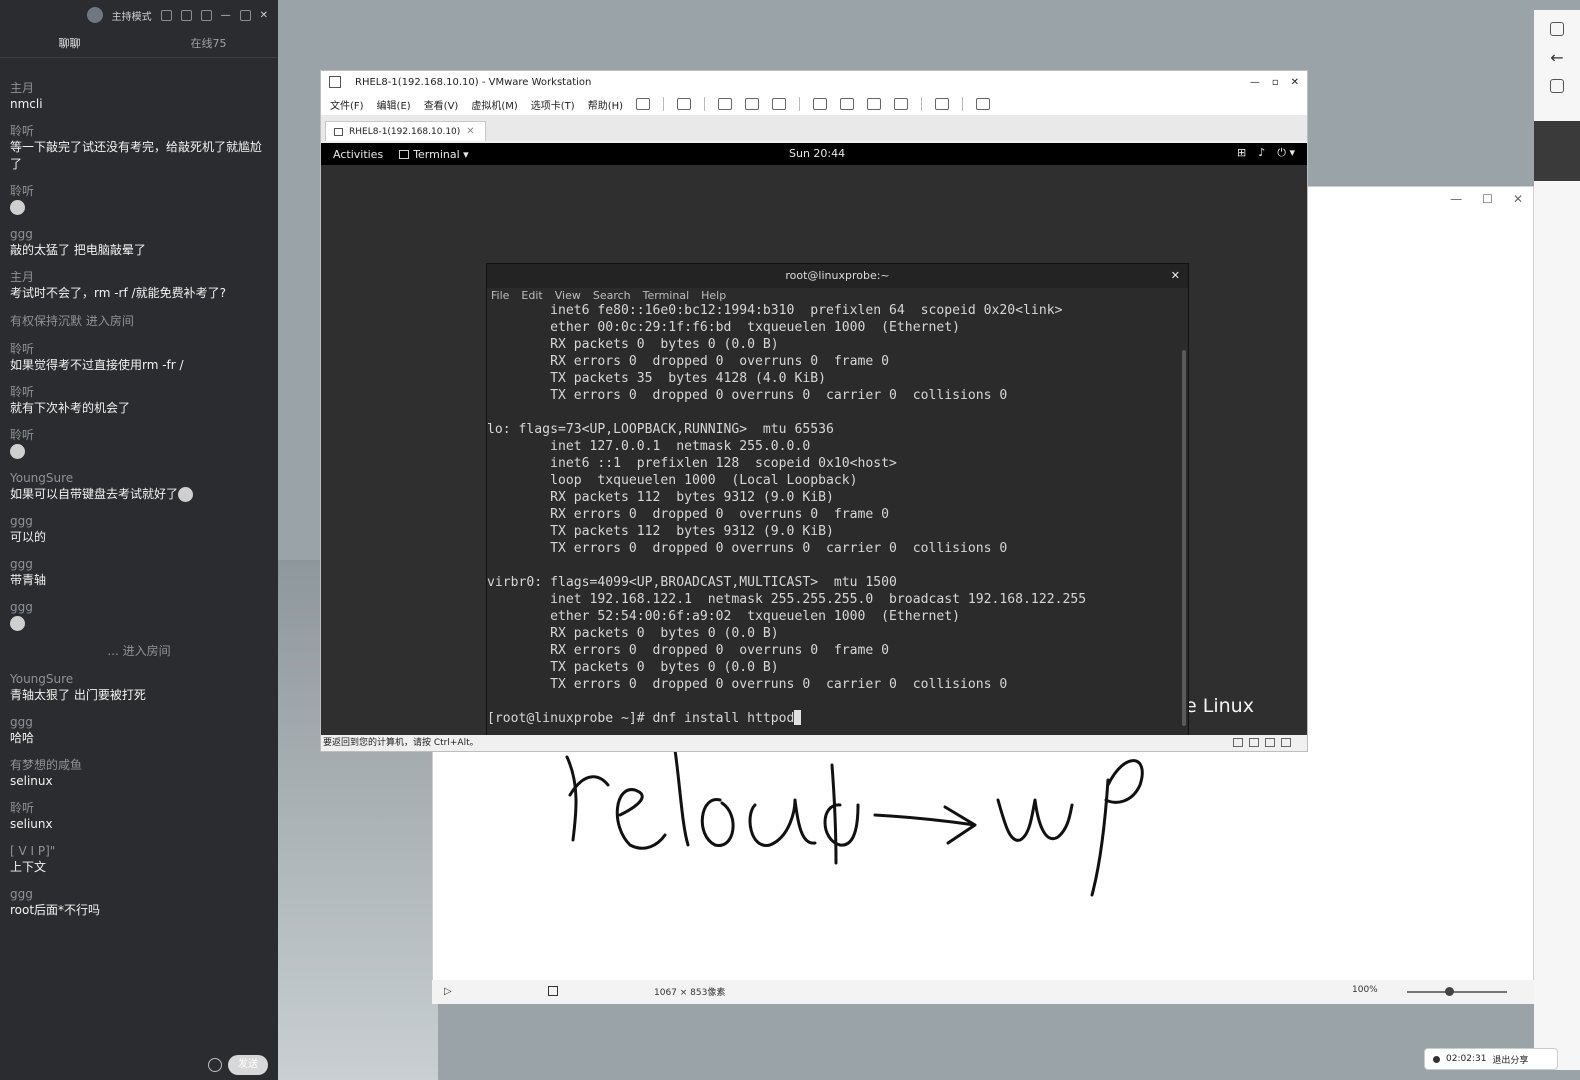 This screenshot has height=1080, width=1580. I want to click on menu-tabs: 选项卡(T), so click(553, 104).